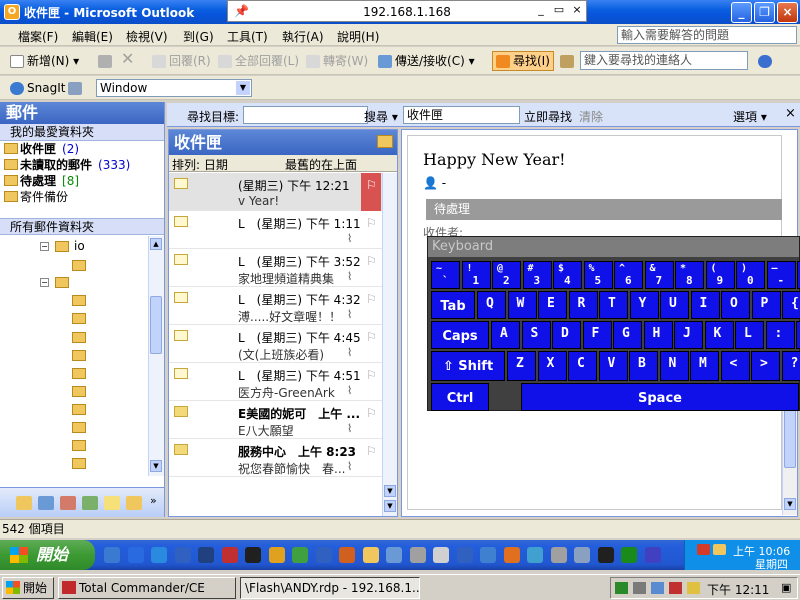 This screenshot has width=800, height=600. I want to click on chevron-down-icon: ▼, so click(243, 88).